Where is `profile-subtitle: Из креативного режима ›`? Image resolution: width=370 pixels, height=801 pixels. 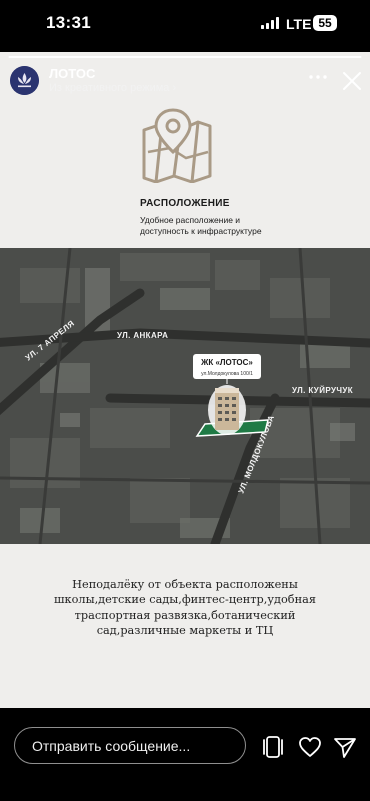 profile-subtitle: Из креативного режима › is located at coordinates (112, 88).